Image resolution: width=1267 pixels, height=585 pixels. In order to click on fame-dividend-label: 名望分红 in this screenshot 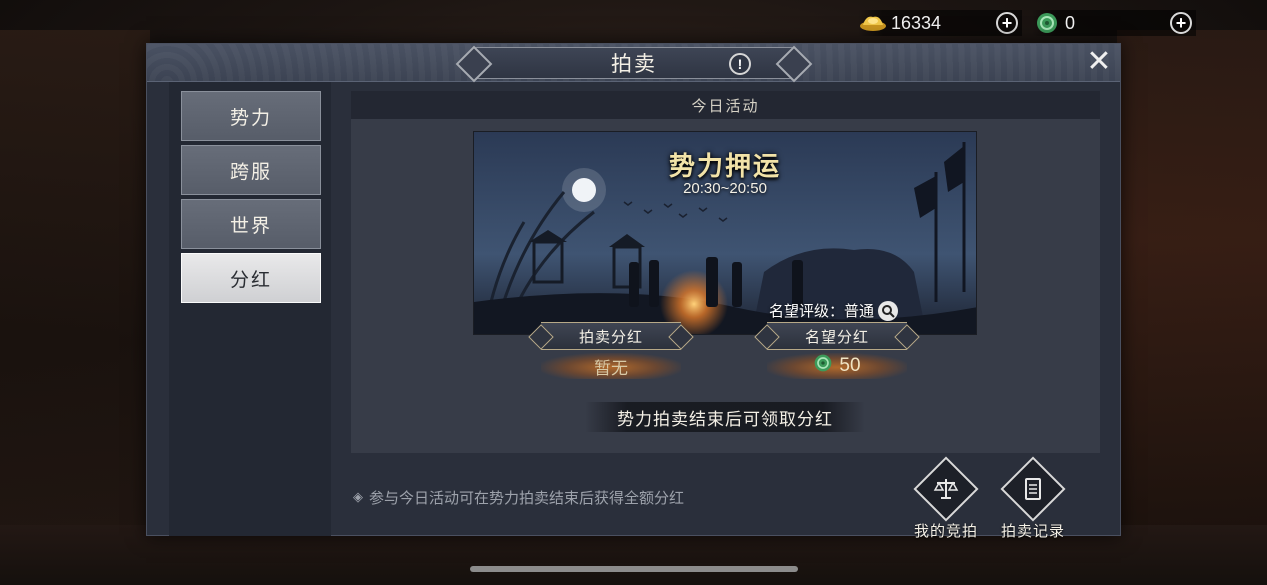, I will do `click(837, 336)`.